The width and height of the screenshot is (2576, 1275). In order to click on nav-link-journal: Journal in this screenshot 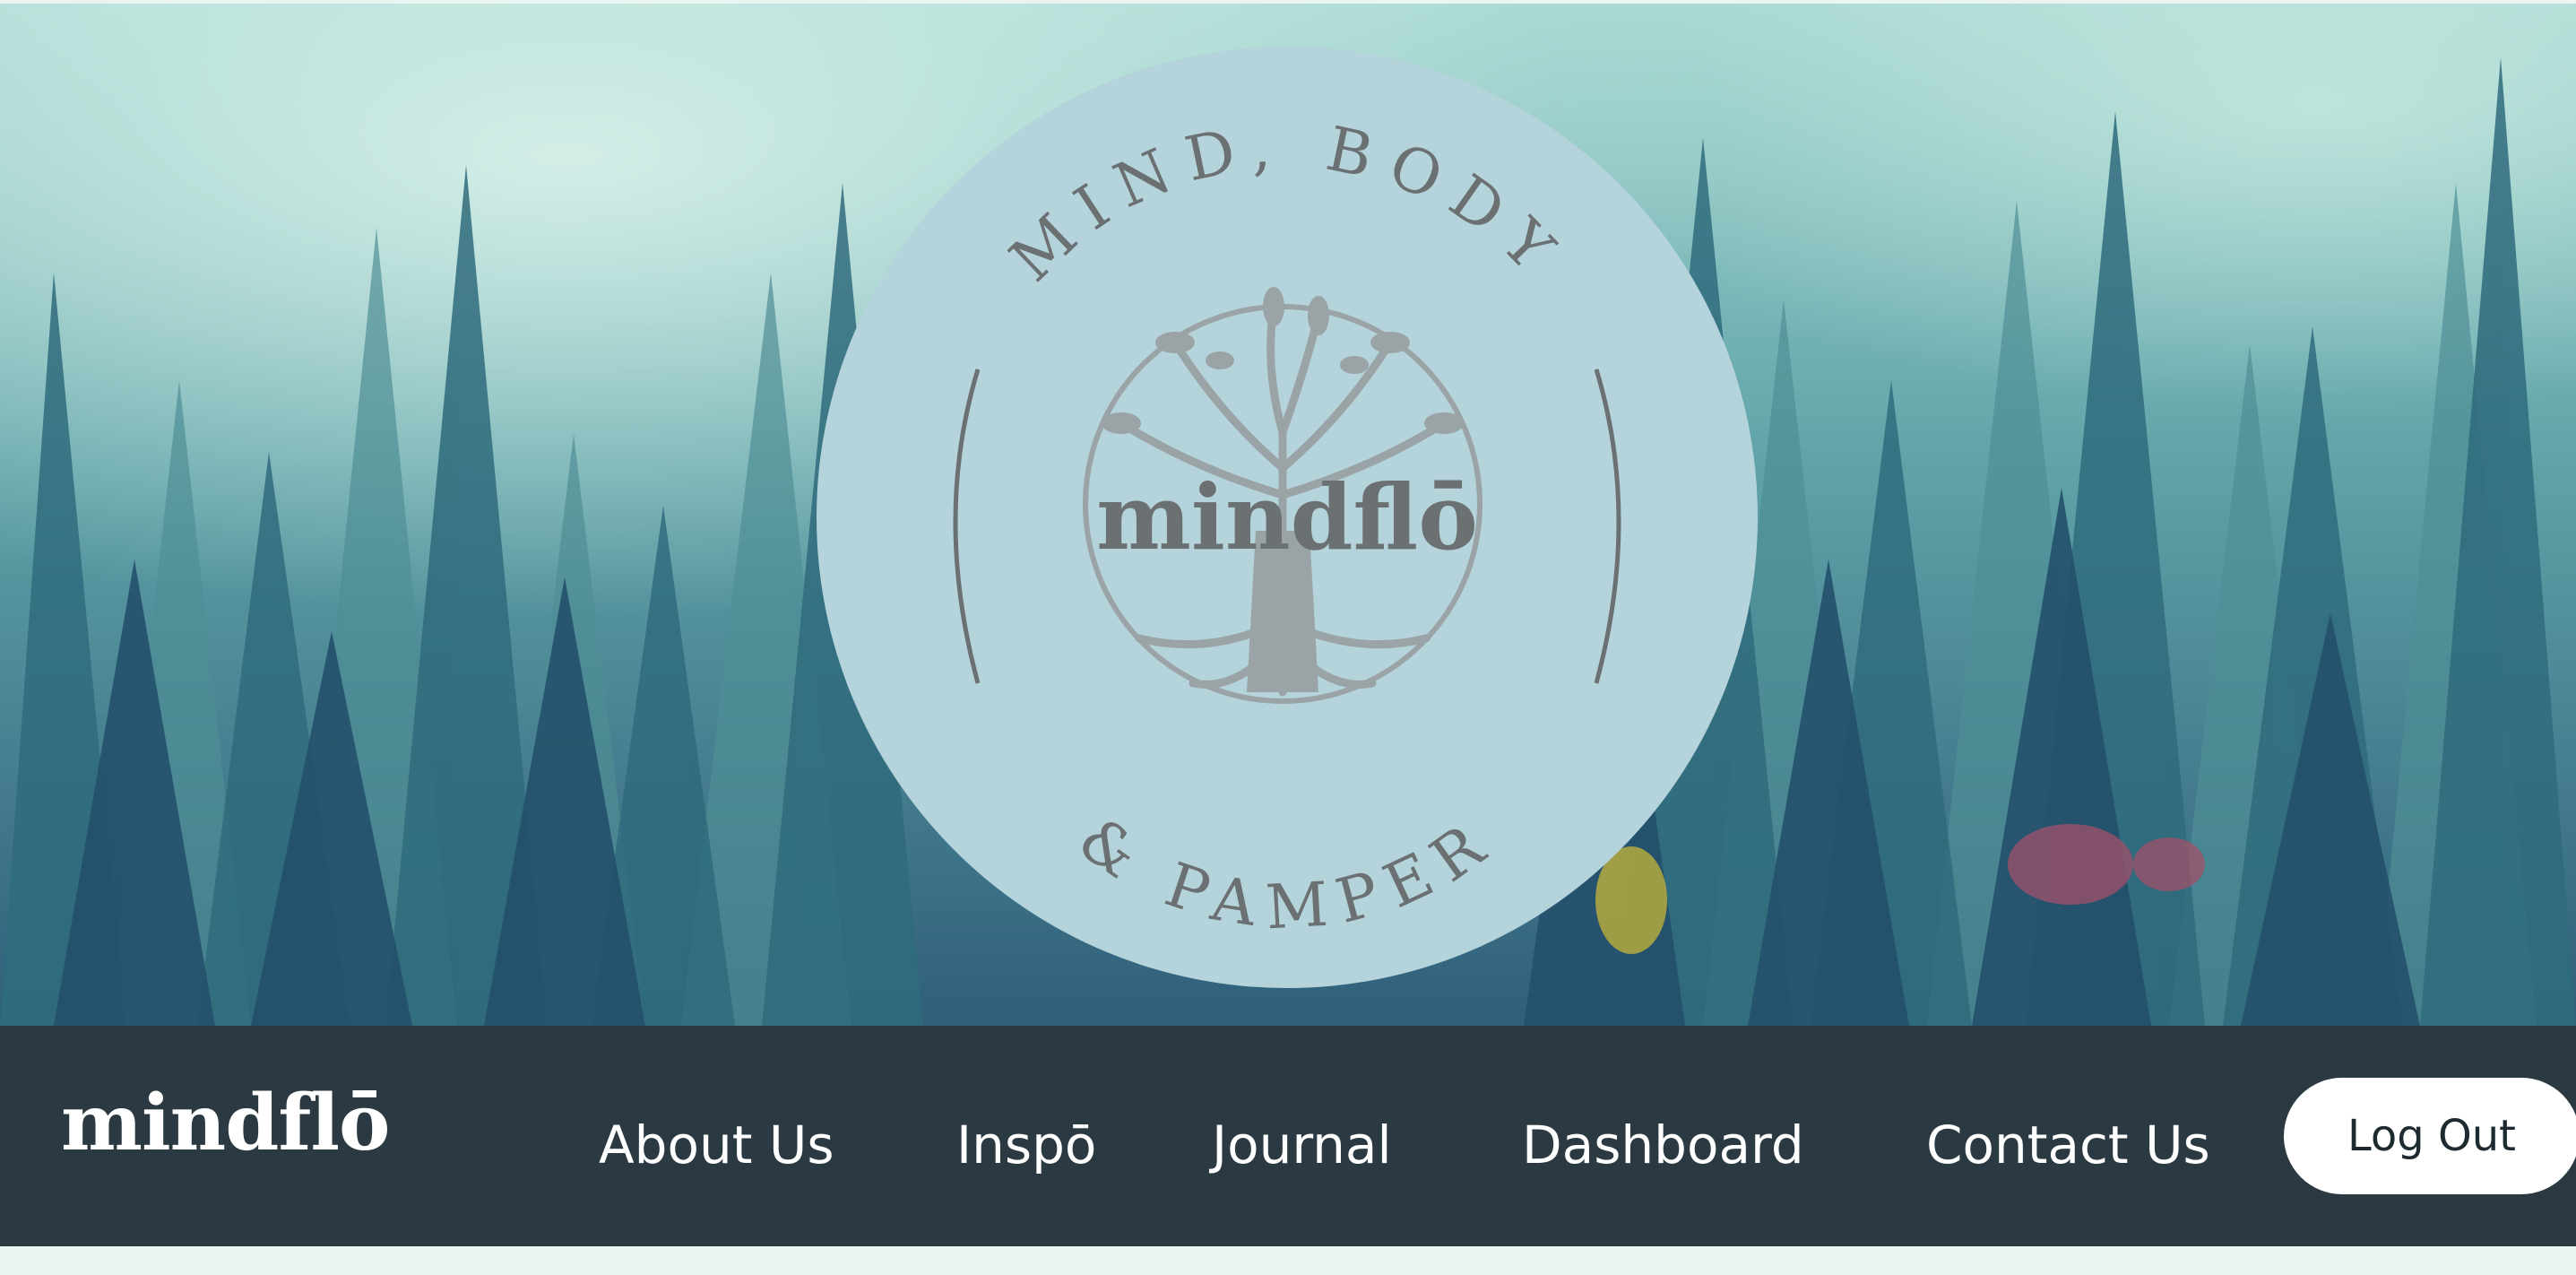, I will do `click(1302, 1145)`.